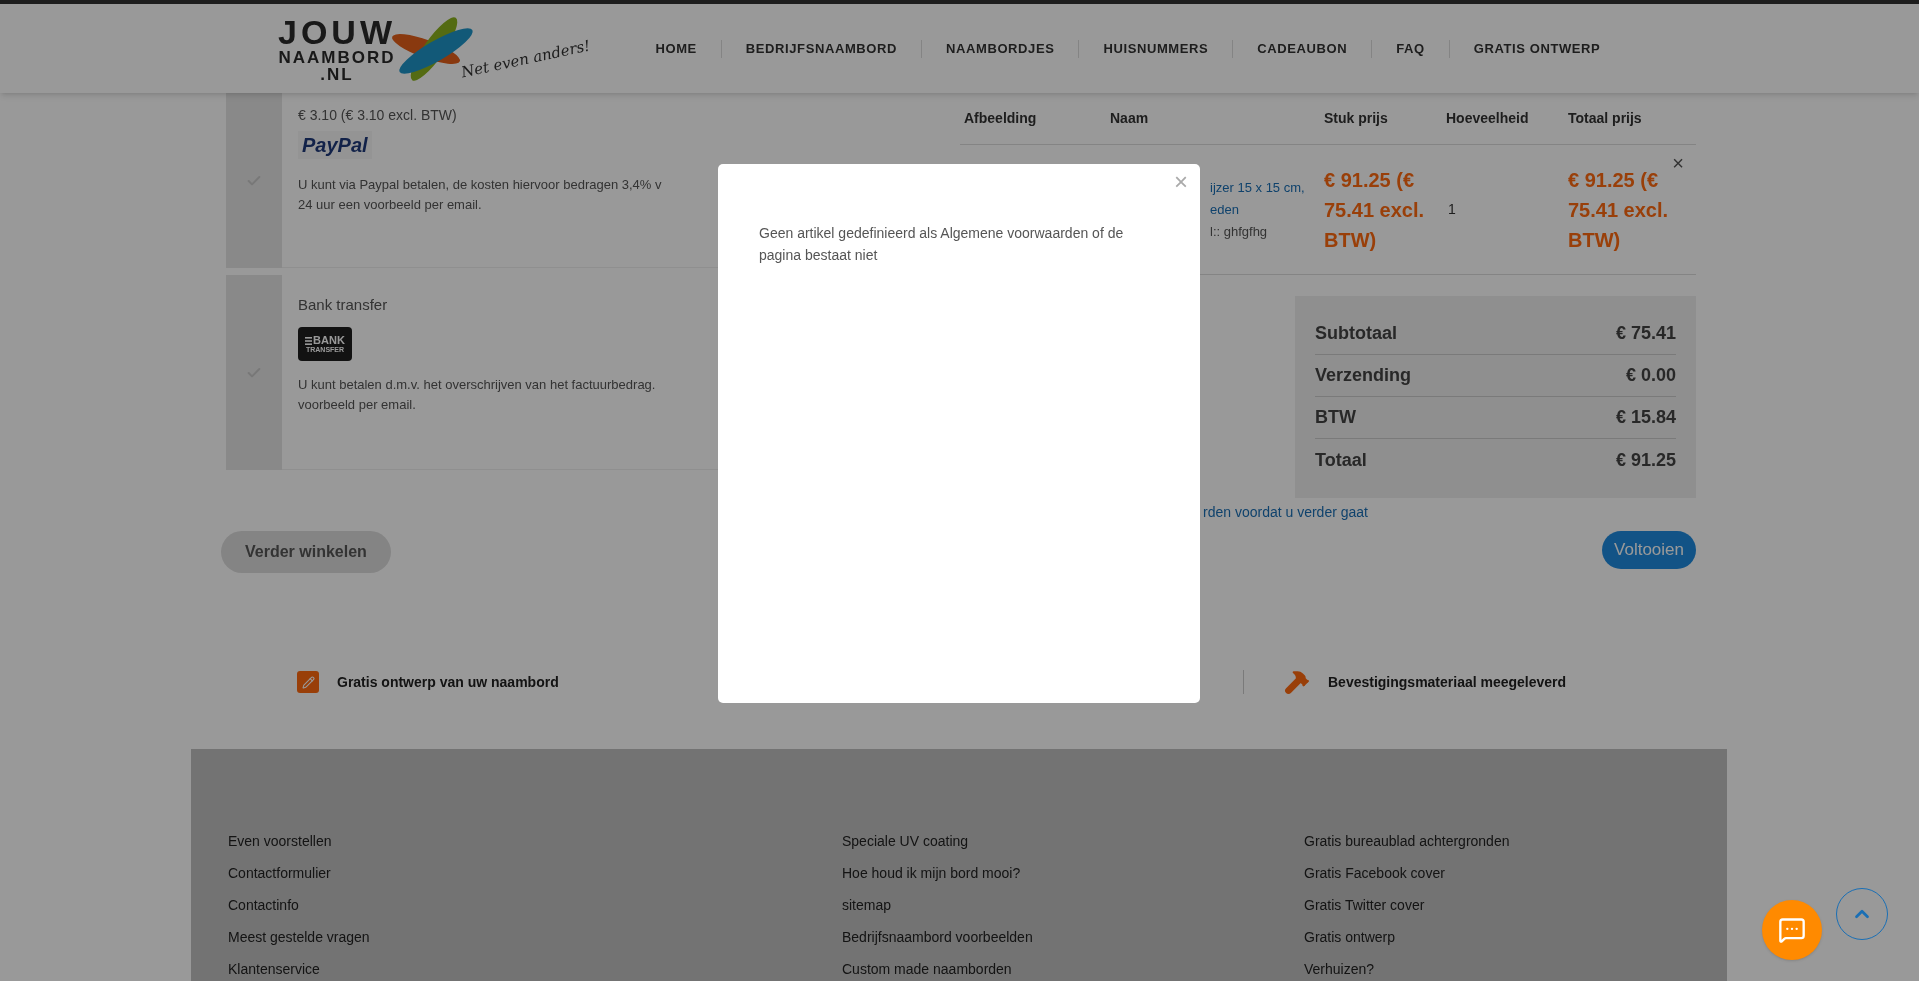  What do you see at coordinates (309, 340) in the screenshot?
I see `lines-icon` at bounding box center [309, 340].